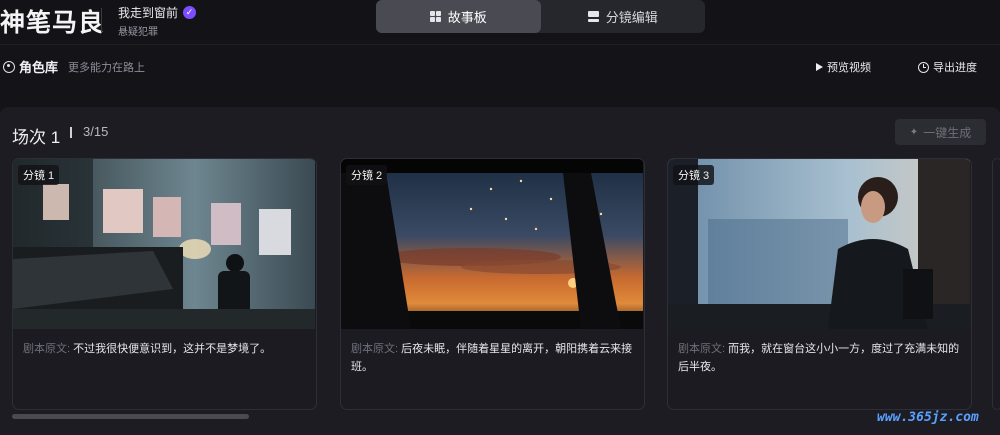  Describe the element at coordinates (190, 12) in the screenshot. I see `verified-badge-icon: ✓` at that location.